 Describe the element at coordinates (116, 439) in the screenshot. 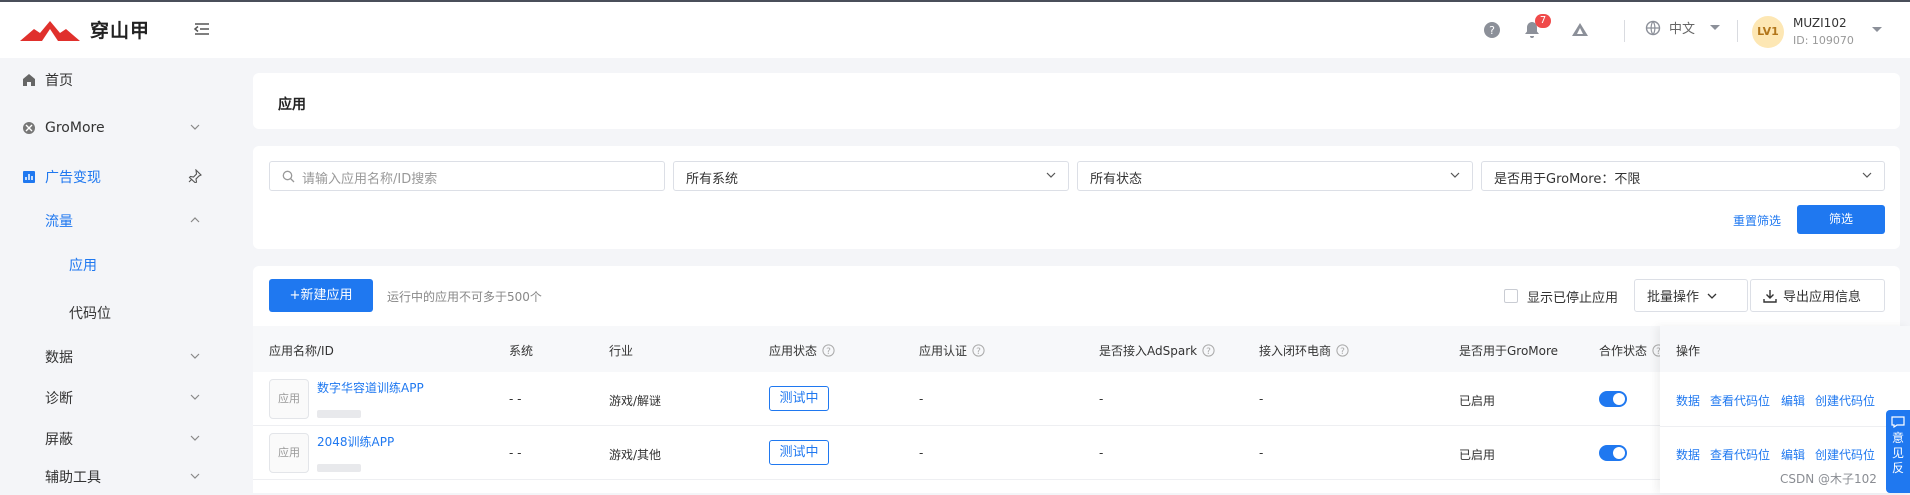

I see `sidebar-item-block: 屏蔽` at that location.